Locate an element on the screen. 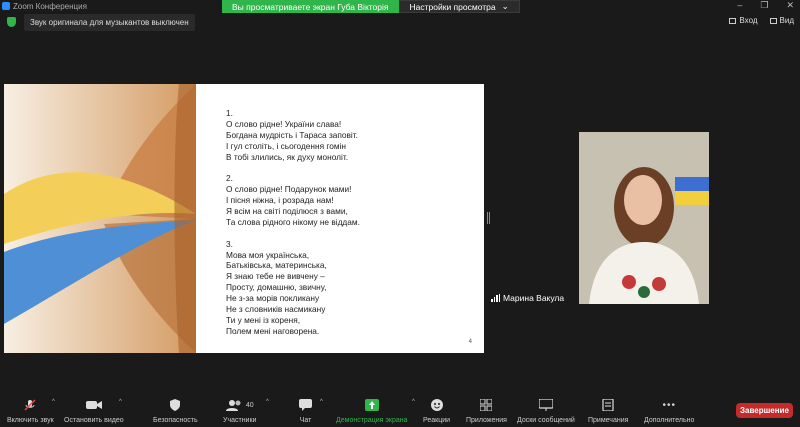  zoom-logo-icon is located at coordinates (6, 6).